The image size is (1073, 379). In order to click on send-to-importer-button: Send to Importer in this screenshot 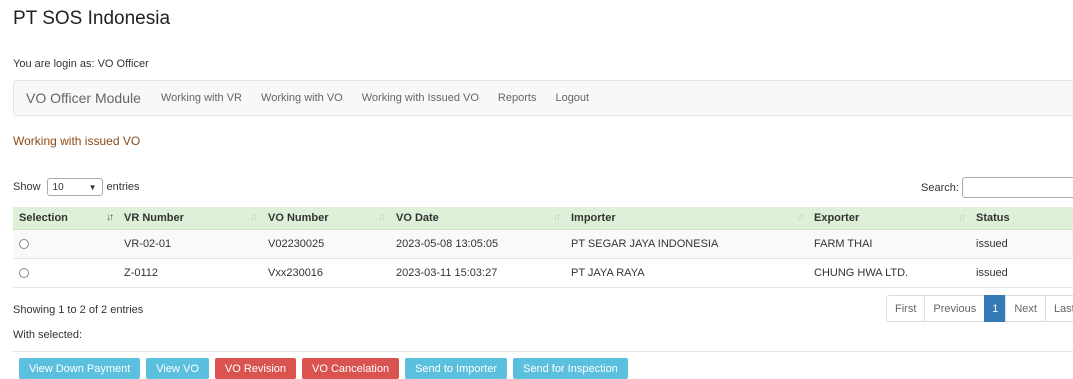, I will do `click(456, 368)`.